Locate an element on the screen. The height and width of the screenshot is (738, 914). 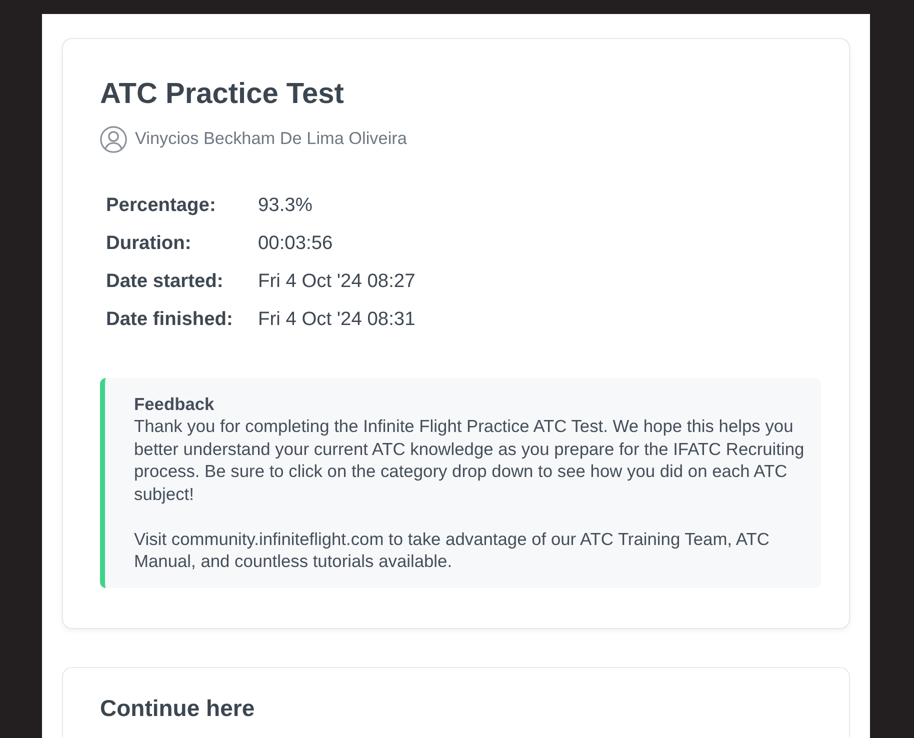
detail-value: 00:03:56 is located at coordinates (295, 244).